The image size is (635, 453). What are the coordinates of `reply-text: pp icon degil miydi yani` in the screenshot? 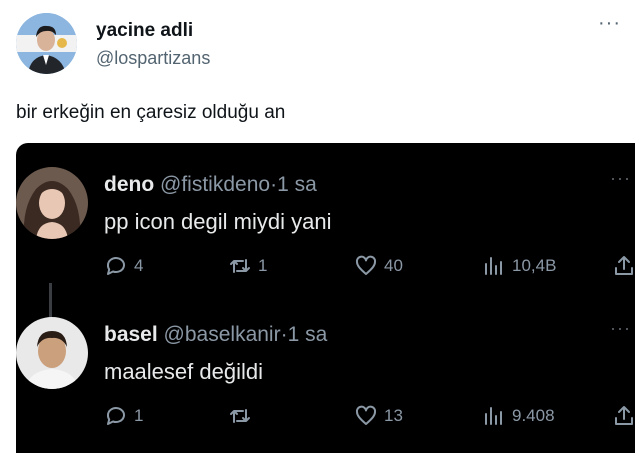 It's located at (218, 221).